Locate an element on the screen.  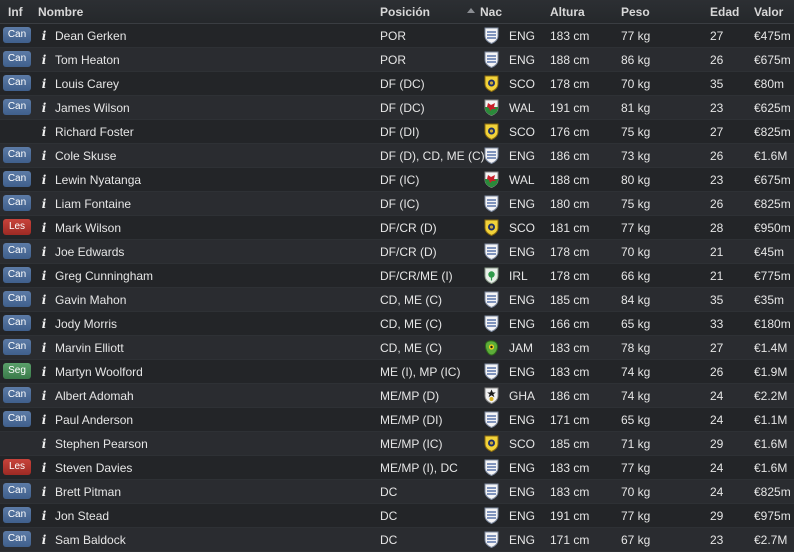
player-name: Paul Anderson is located at coordinates (94, 420).